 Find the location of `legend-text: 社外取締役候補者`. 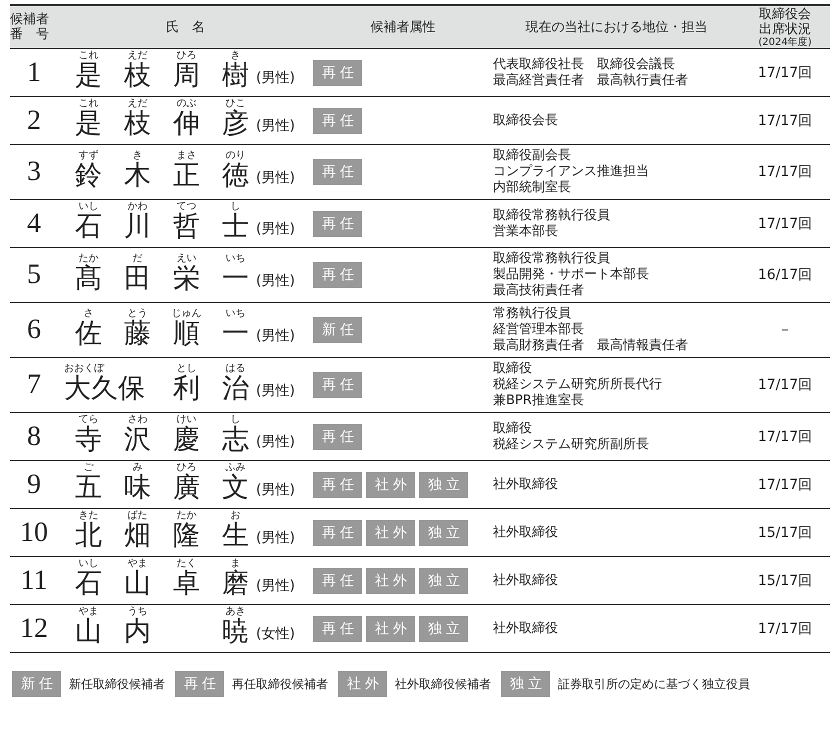

legend-text: 社外取締役候補者 is located at coordinates (443, 684).